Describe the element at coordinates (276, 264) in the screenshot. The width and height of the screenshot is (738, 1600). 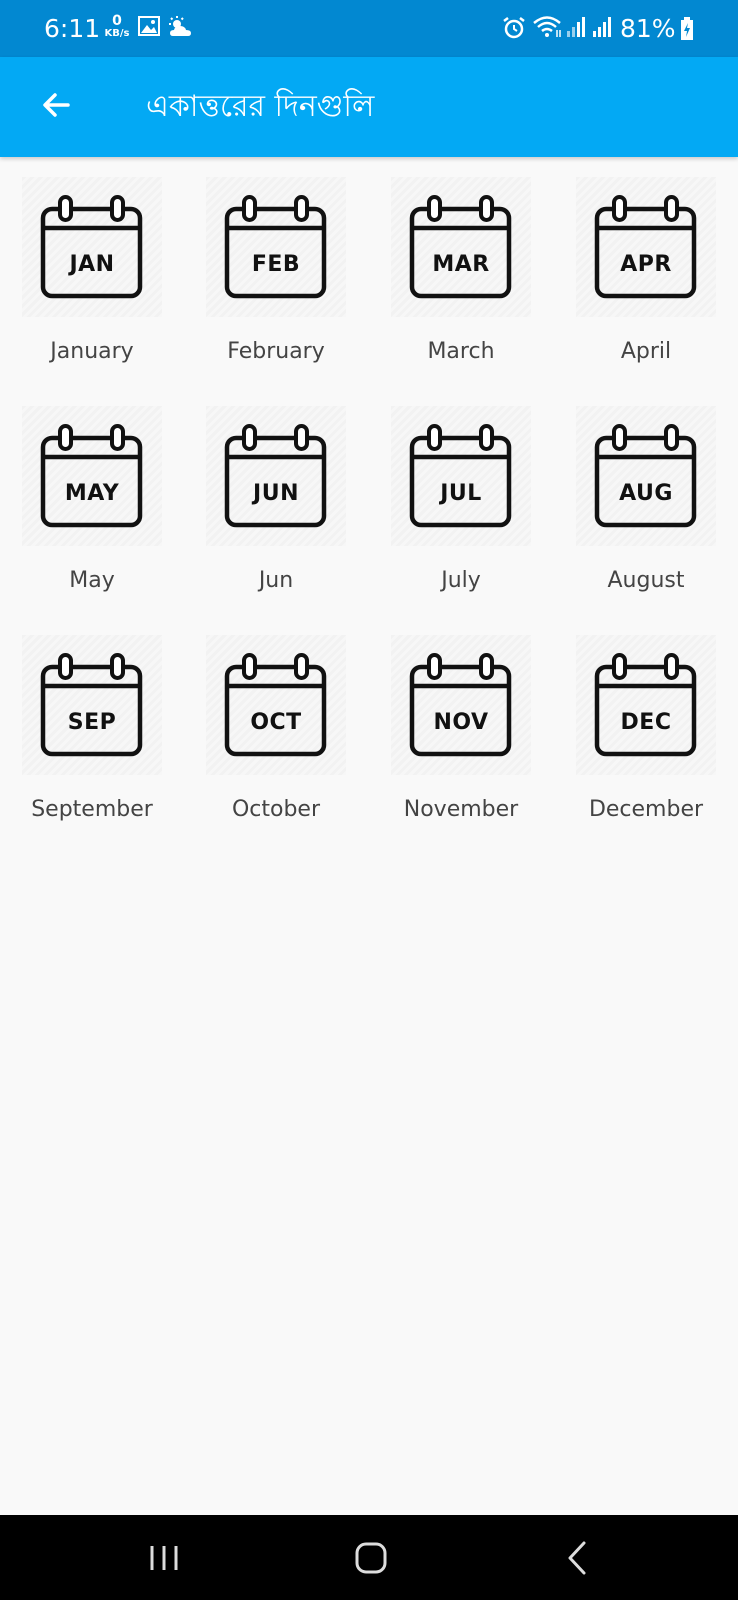
I see `calendar-month-abbr: FEB` at that location.